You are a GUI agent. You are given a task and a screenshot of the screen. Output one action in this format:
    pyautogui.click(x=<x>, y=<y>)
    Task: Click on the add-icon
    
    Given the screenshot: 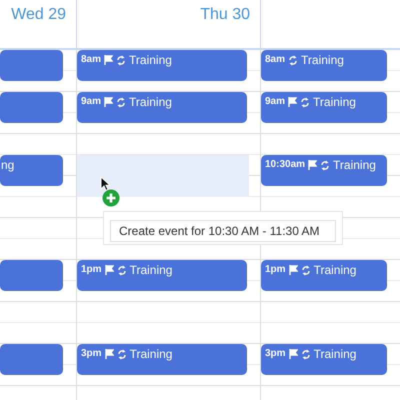 What is the action you would take?
    pyautogui.click(x=111, y=198)
    